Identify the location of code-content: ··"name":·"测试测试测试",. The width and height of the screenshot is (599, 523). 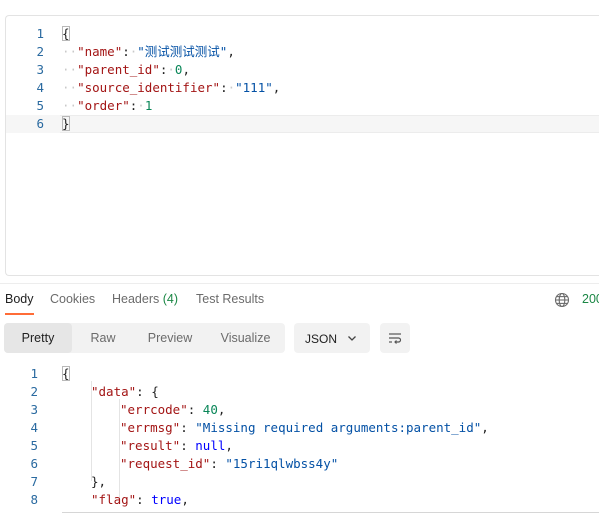
(148, 52).